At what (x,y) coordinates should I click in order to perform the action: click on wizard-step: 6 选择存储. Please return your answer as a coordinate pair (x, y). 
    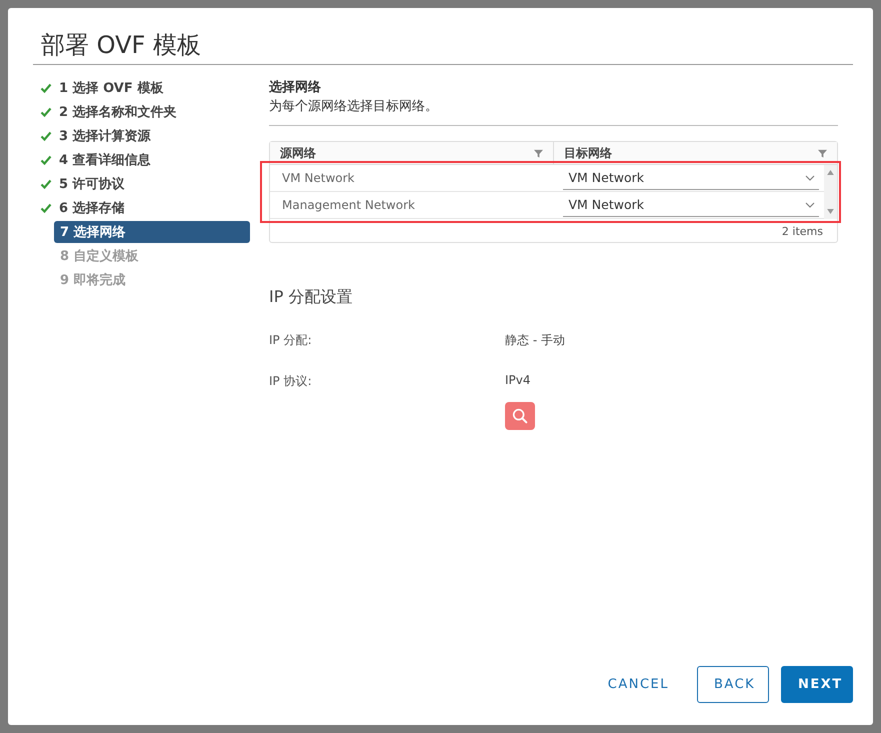
    Looking at the image, I should click on (145, 208).